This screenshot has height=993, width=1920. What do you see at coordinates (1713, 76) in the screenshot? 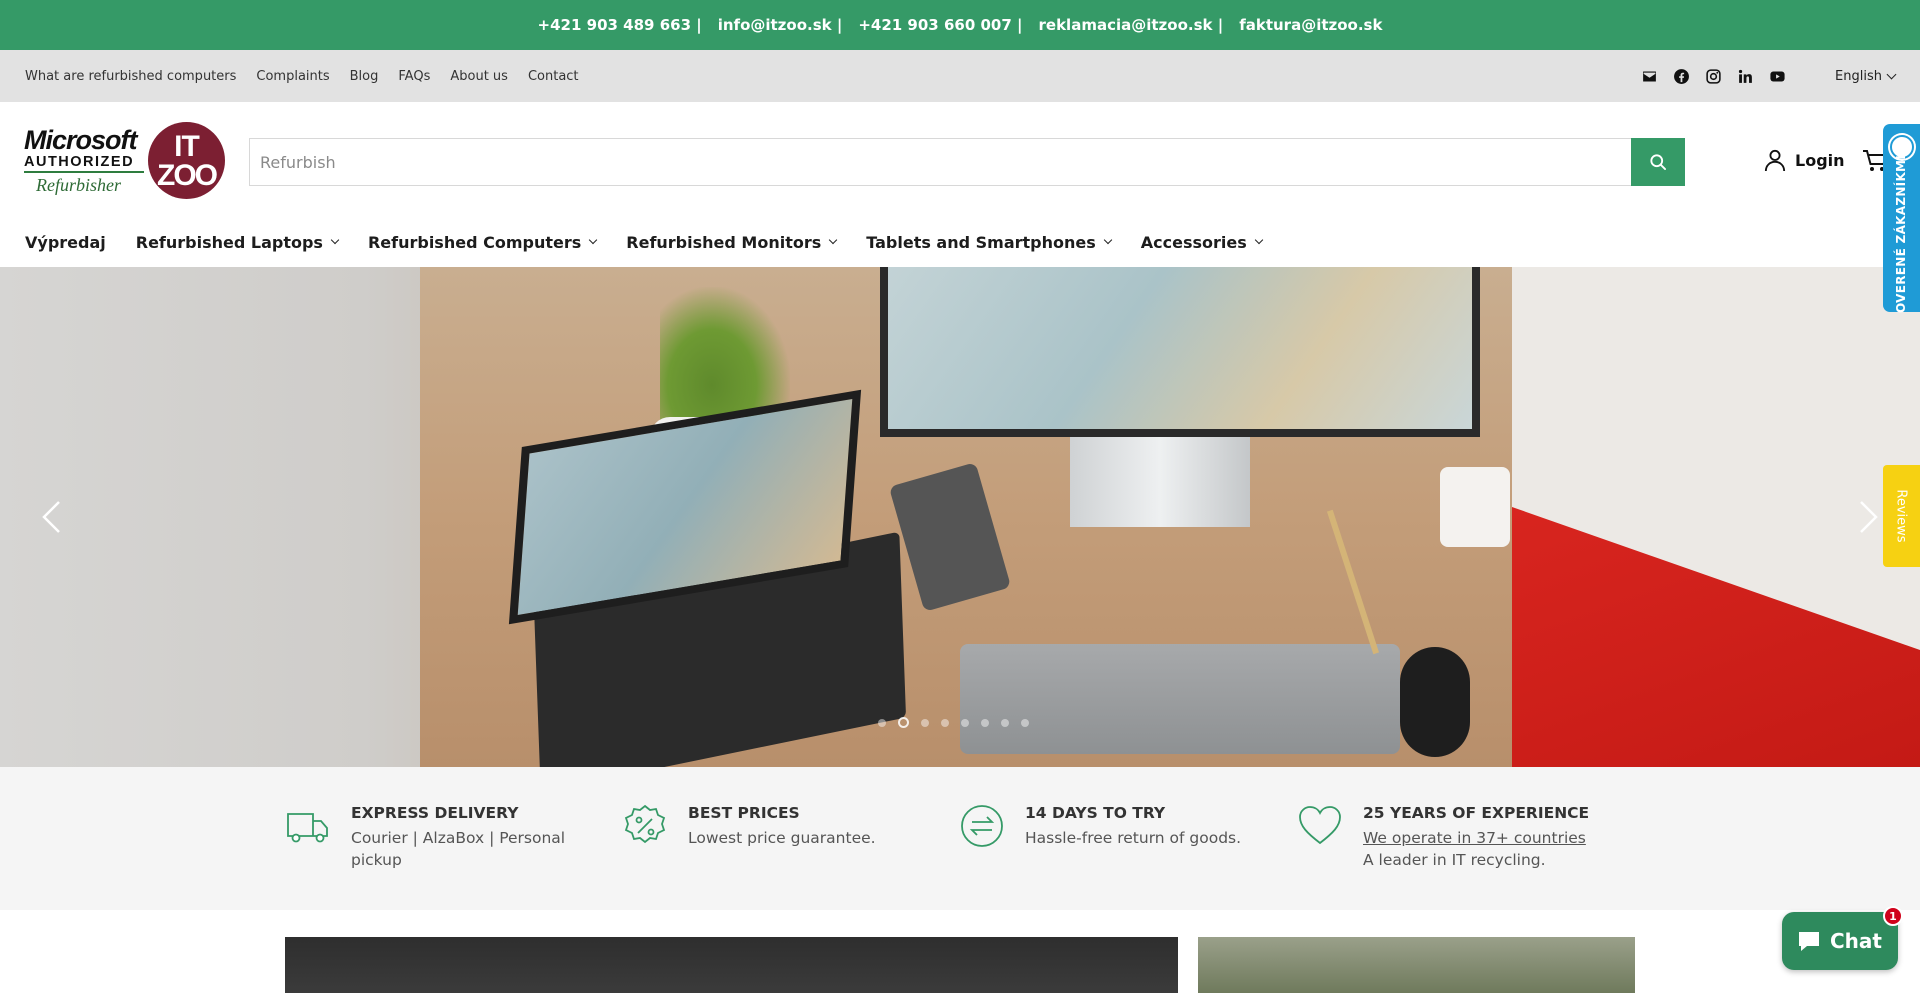
I see `instagram-icon` at bounding box center [1713, 76].